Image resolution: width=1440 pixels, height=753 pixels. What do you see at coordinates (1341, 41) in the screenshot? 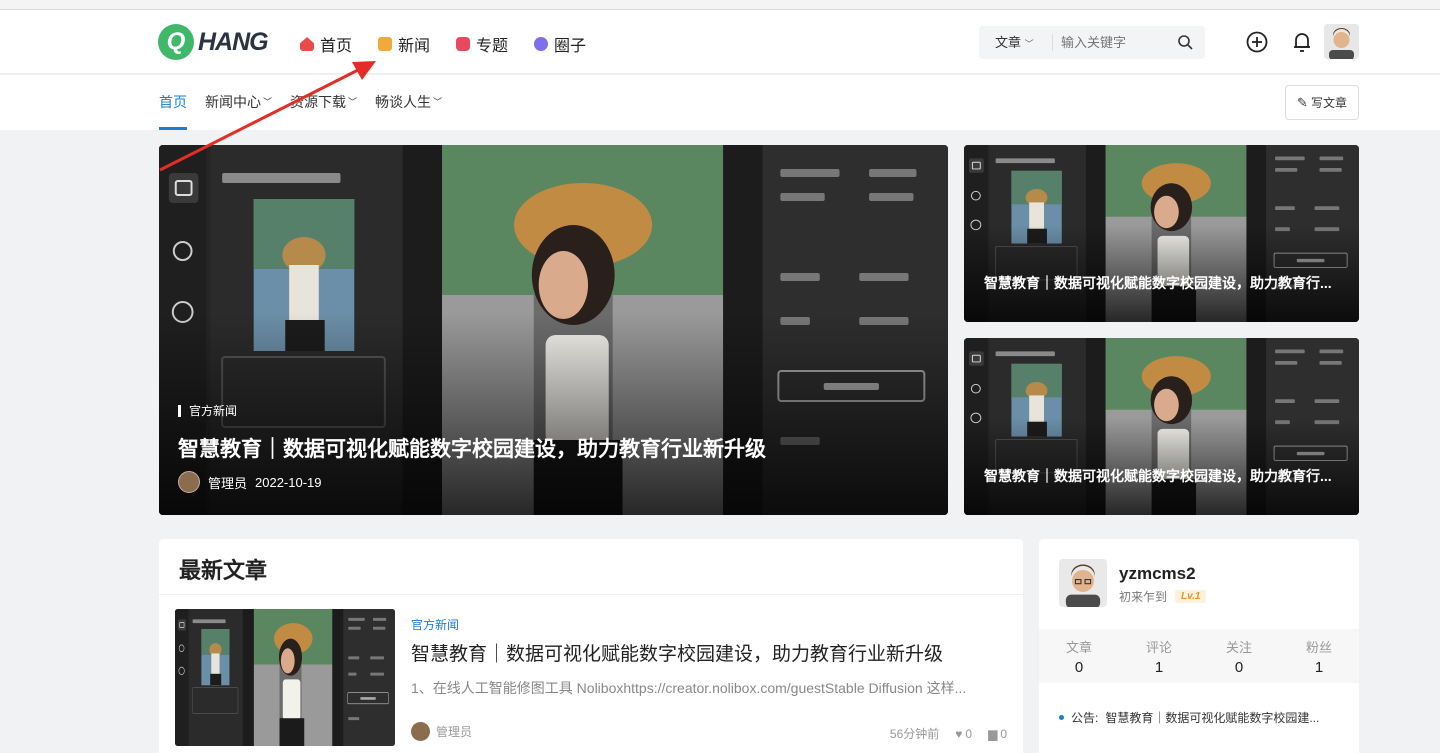
I see `user-avatar` at bounding box center [1341, 41].